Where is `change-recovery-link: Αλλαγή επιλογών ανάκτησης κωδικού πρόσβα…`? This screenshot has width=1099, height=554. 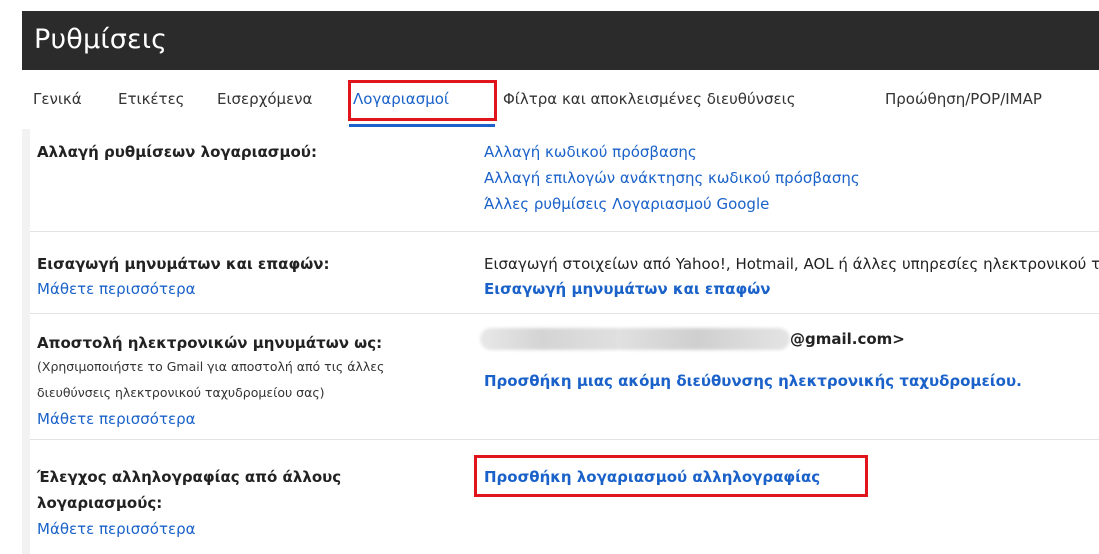
change-recovery-link: Αλλαγή επιλογών ανάκτησης κωδικού πρόσβα… is located at coordinates (672, 178).